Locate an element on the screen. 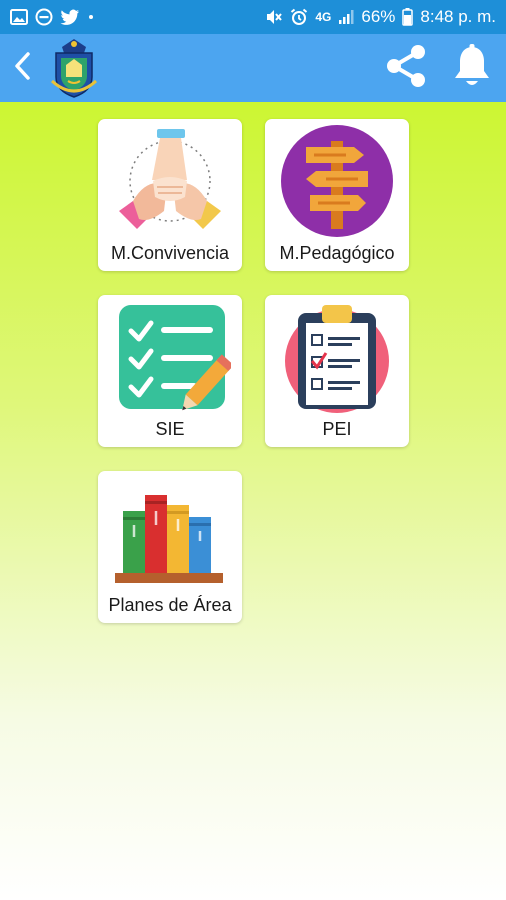  do-not-disturb-icon is located at coordinates (44, 17).